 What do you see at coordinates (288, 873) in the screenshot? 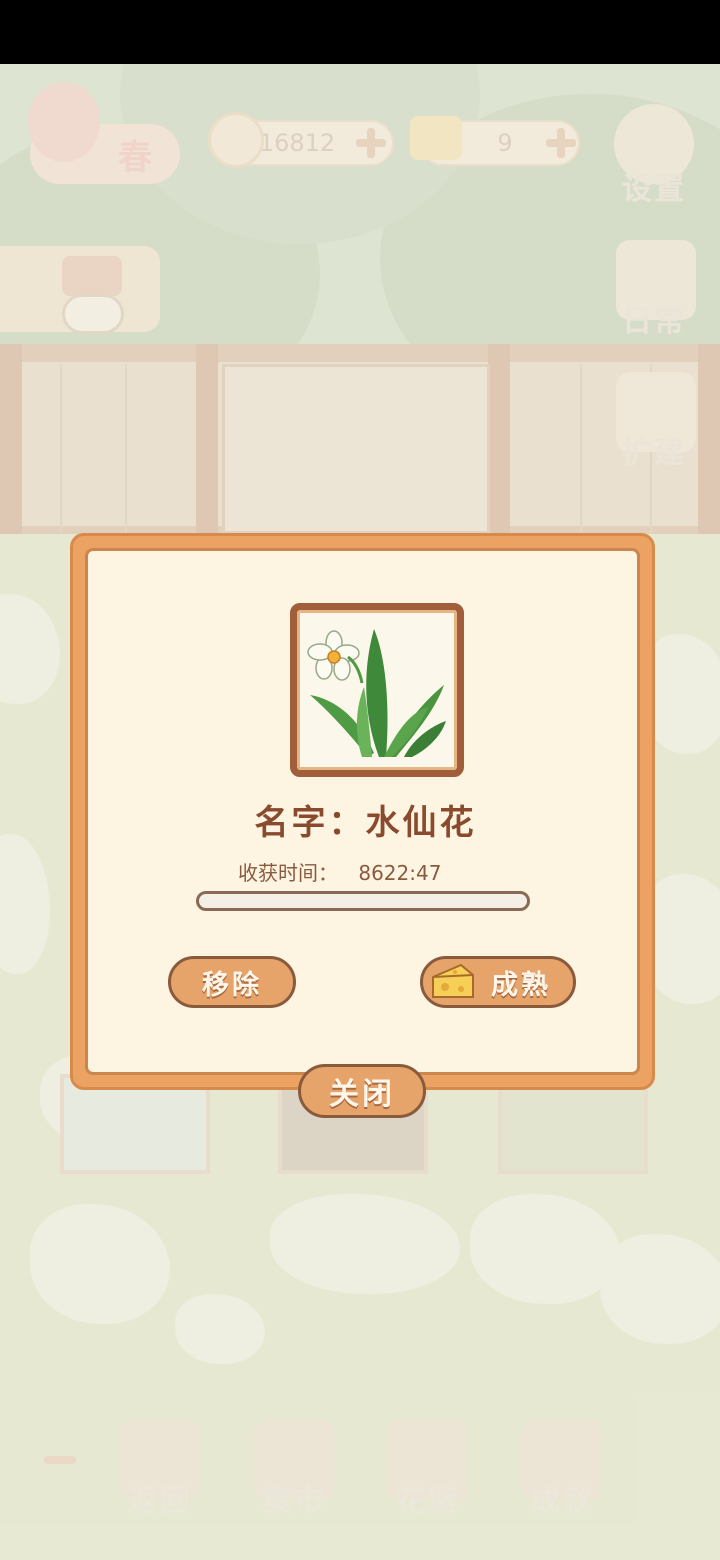
I see `harvest-time-label: 收获时间：` at bounding box center [288, 873].